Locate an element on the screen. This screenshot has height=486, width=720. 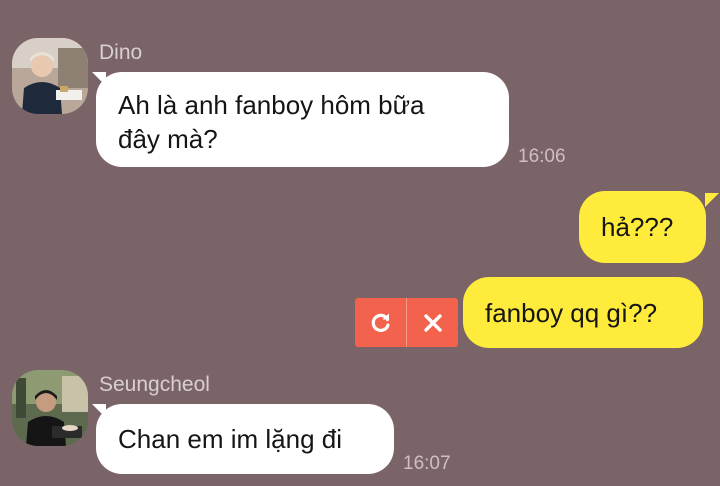
refresh-icon is located at coordinates (380, 322).